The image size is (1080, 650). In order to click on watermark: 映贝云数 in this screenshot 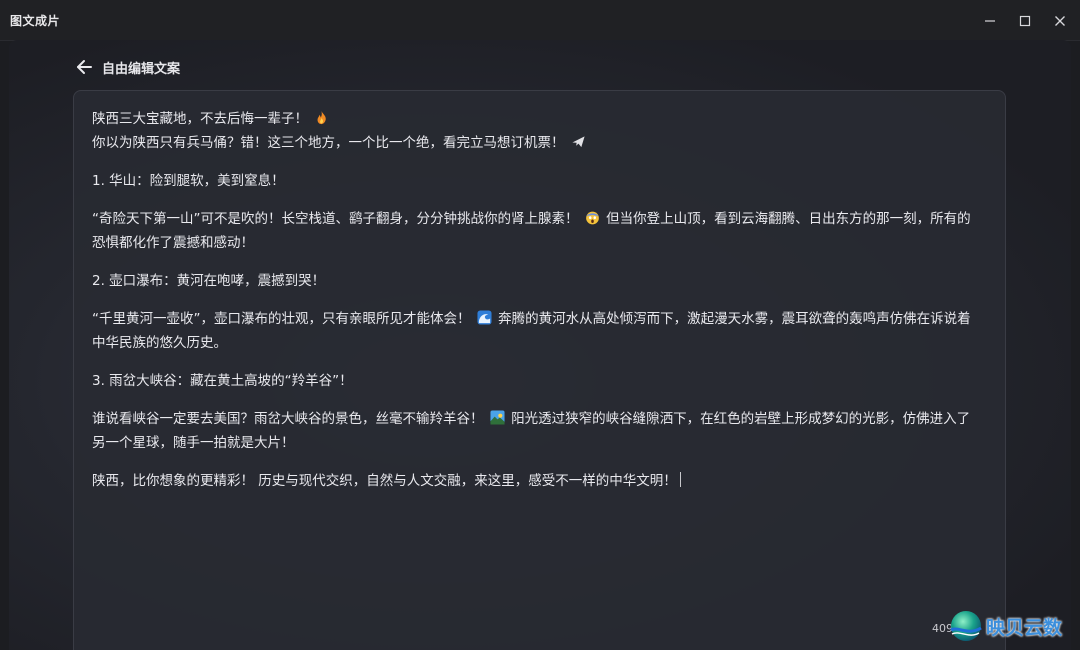, I will do `click(1005, 626)`.